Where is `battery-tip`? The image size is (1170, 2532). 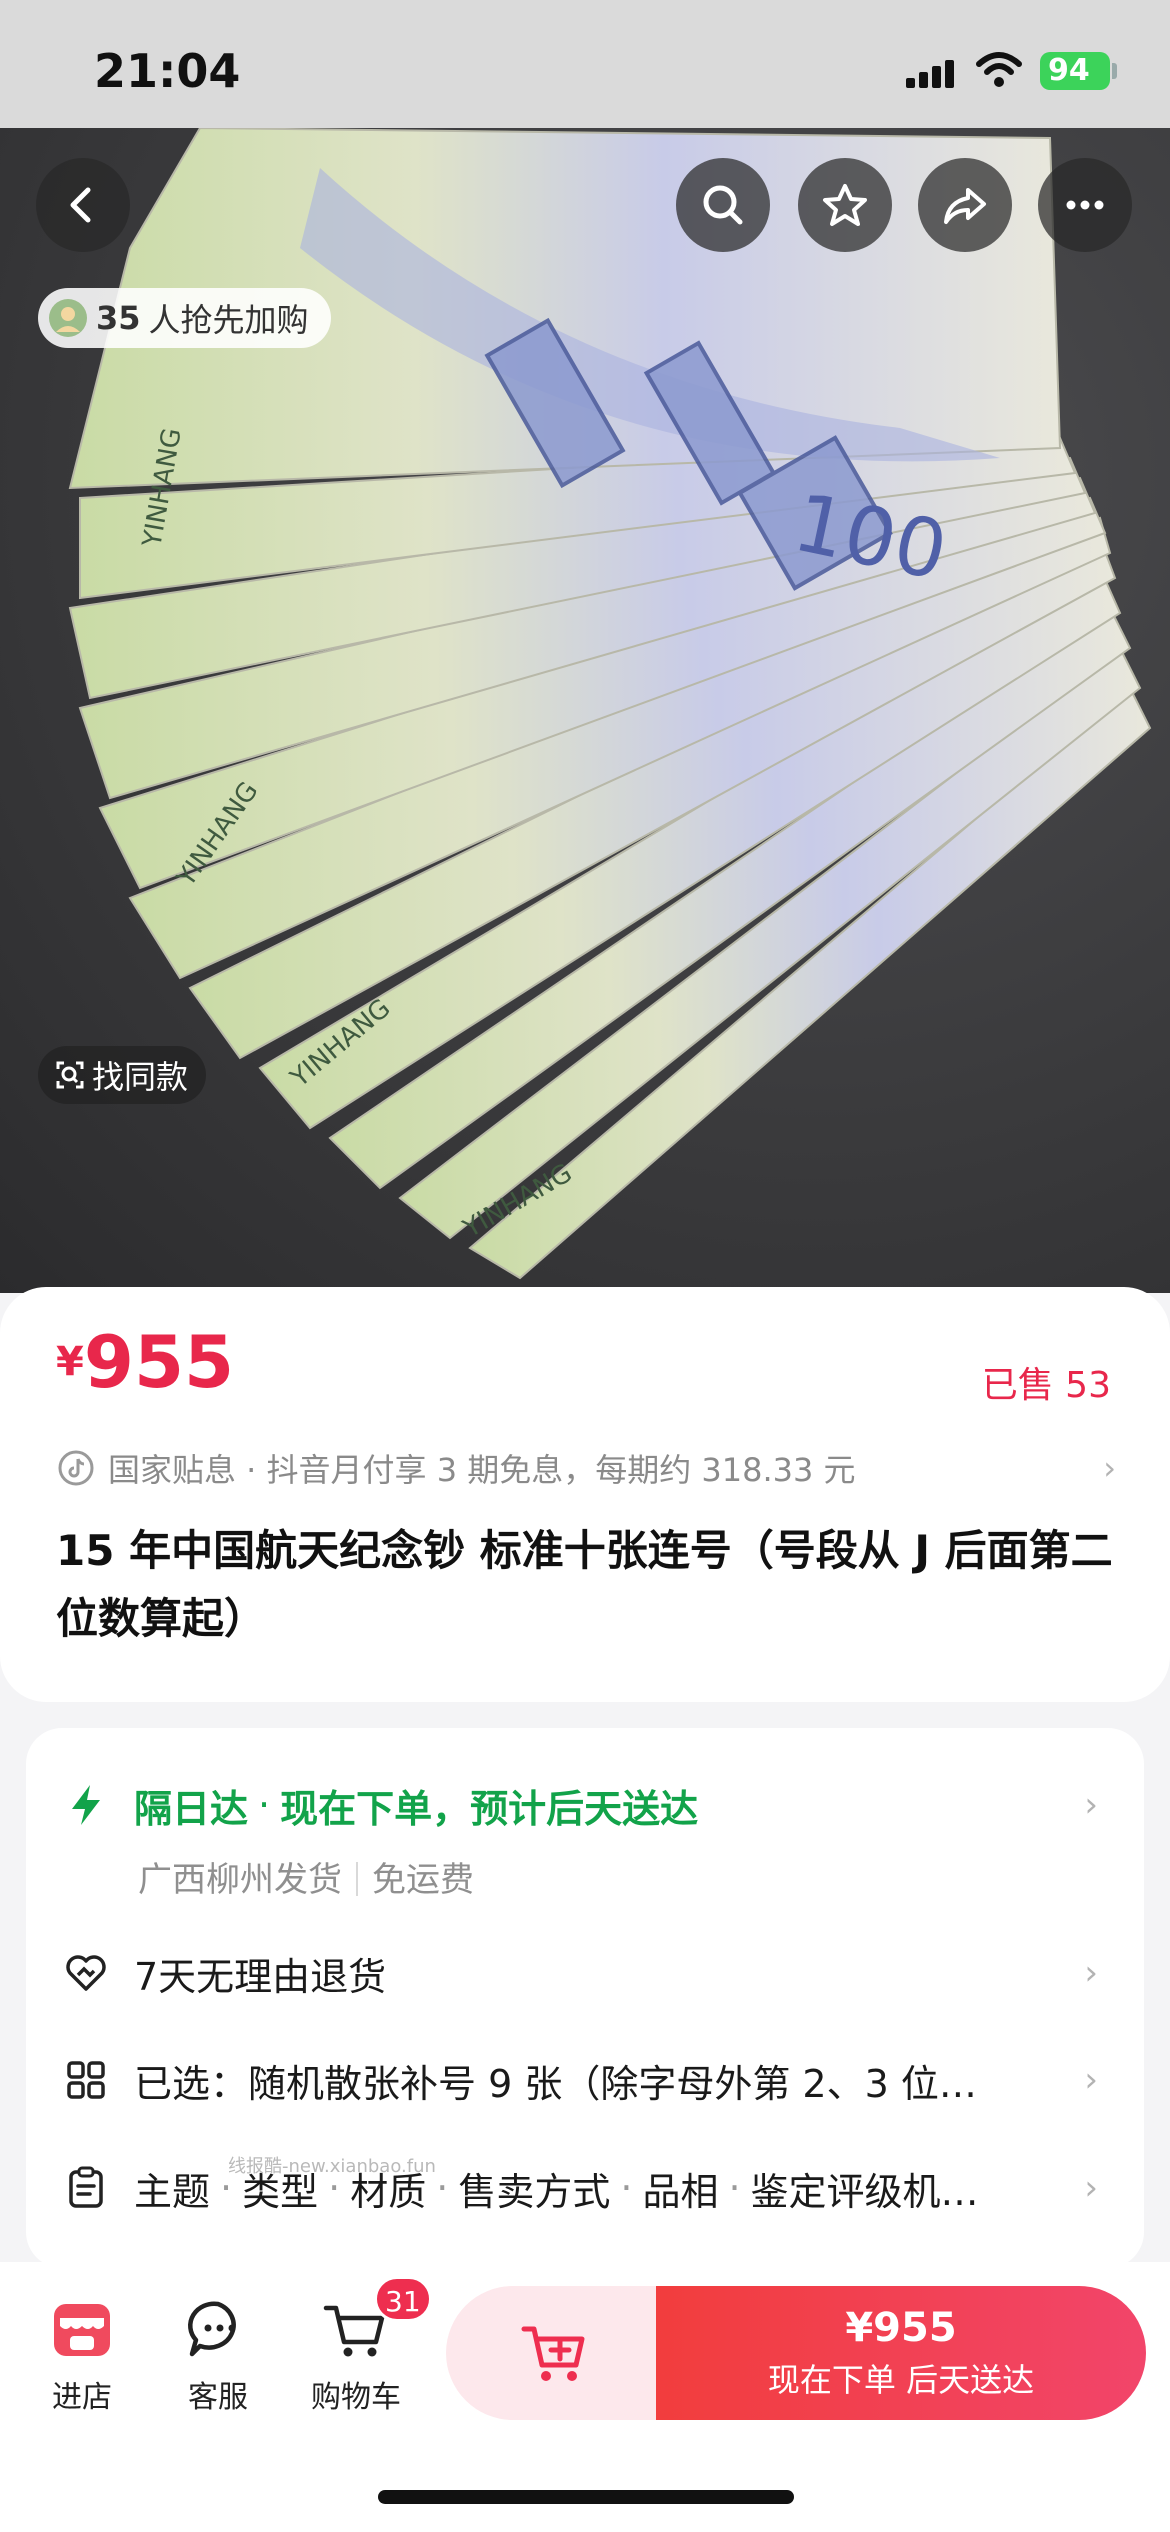
battery-tip is located at coordinates (1114, 71).